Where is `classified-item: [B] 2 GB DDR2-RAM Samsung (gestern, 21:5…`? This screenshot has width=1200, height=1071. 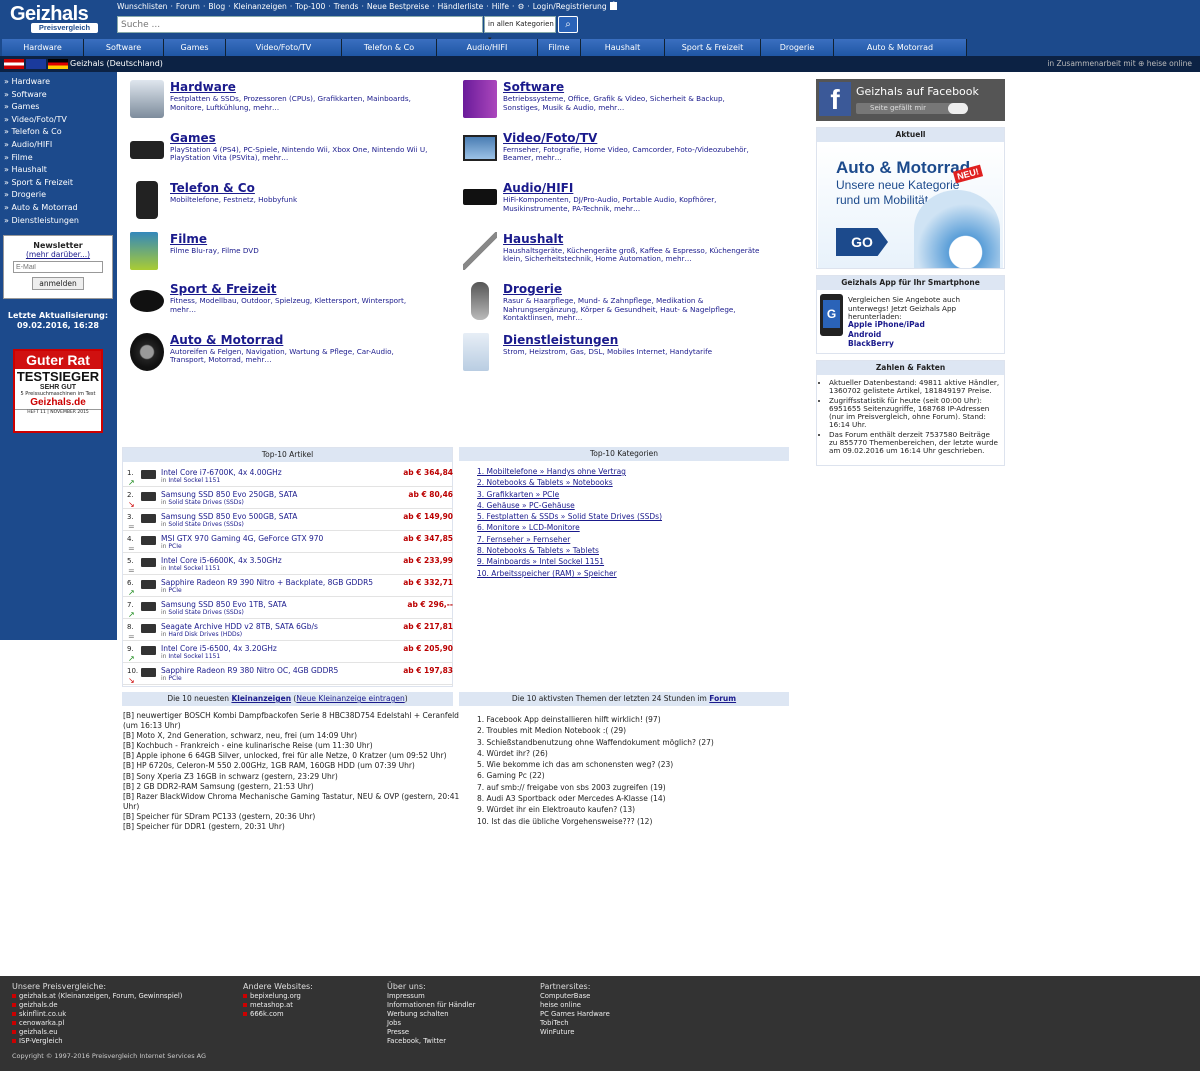 classified-item: [B] 2 GB DDR2-RAM Samsung (gestern, 21:5… is located at coordinates (288, 787).